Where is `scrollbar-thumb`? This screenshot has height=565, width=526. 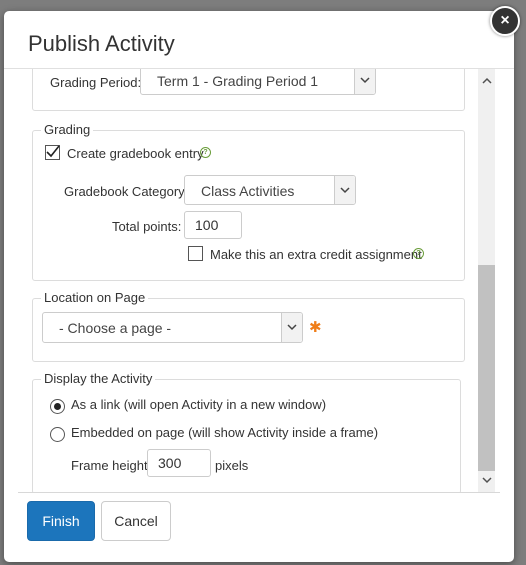 scrollbar-thumb is located at coordinates (486, 368).